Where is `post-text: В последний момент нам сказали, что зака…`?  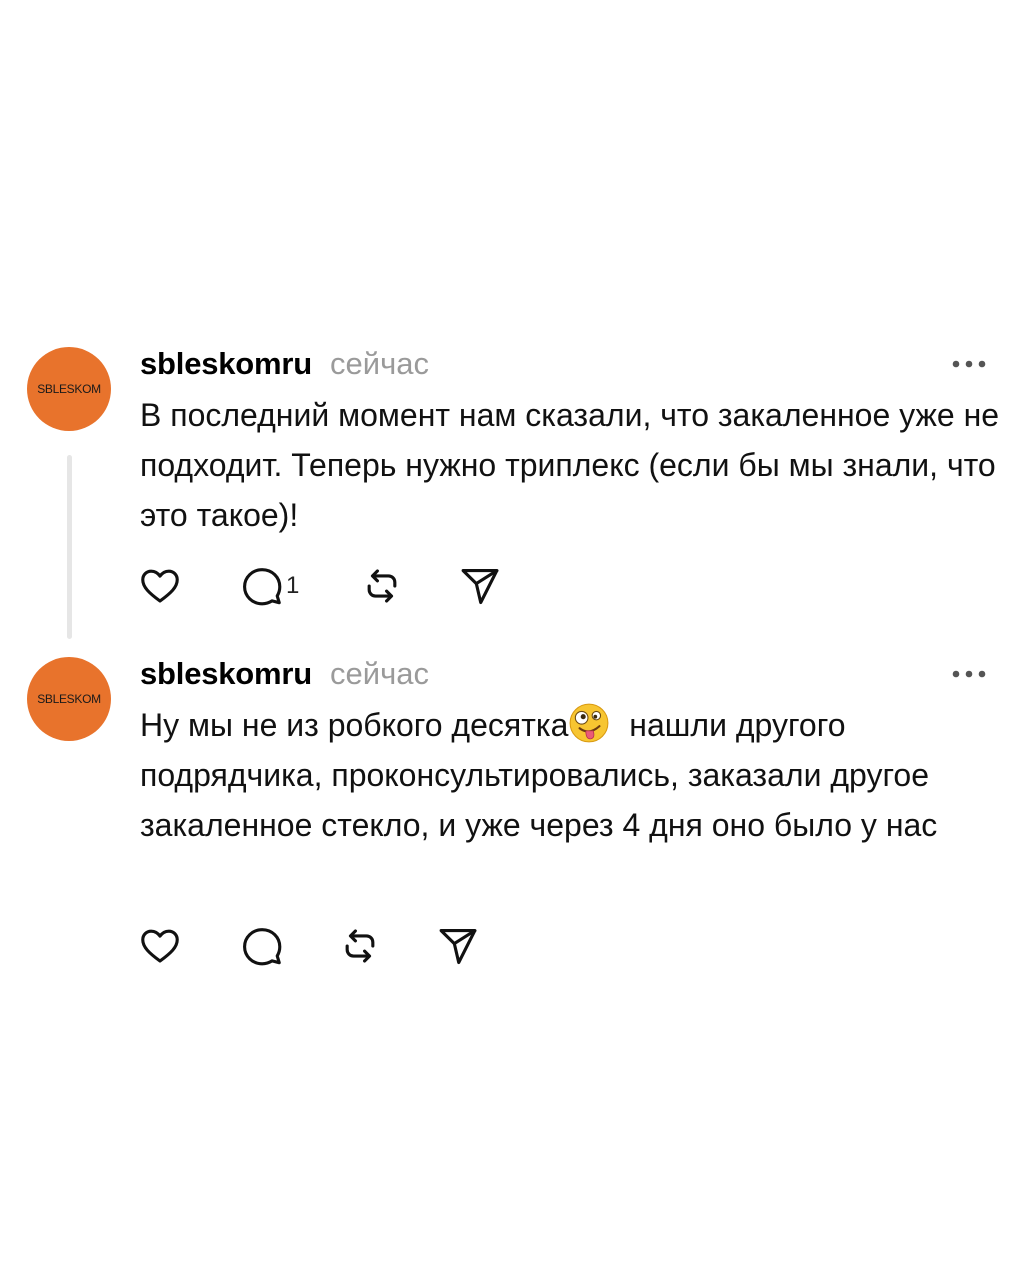 post-text: В последний момент нам сказали, что зака… is located at coordinates (570, 465).